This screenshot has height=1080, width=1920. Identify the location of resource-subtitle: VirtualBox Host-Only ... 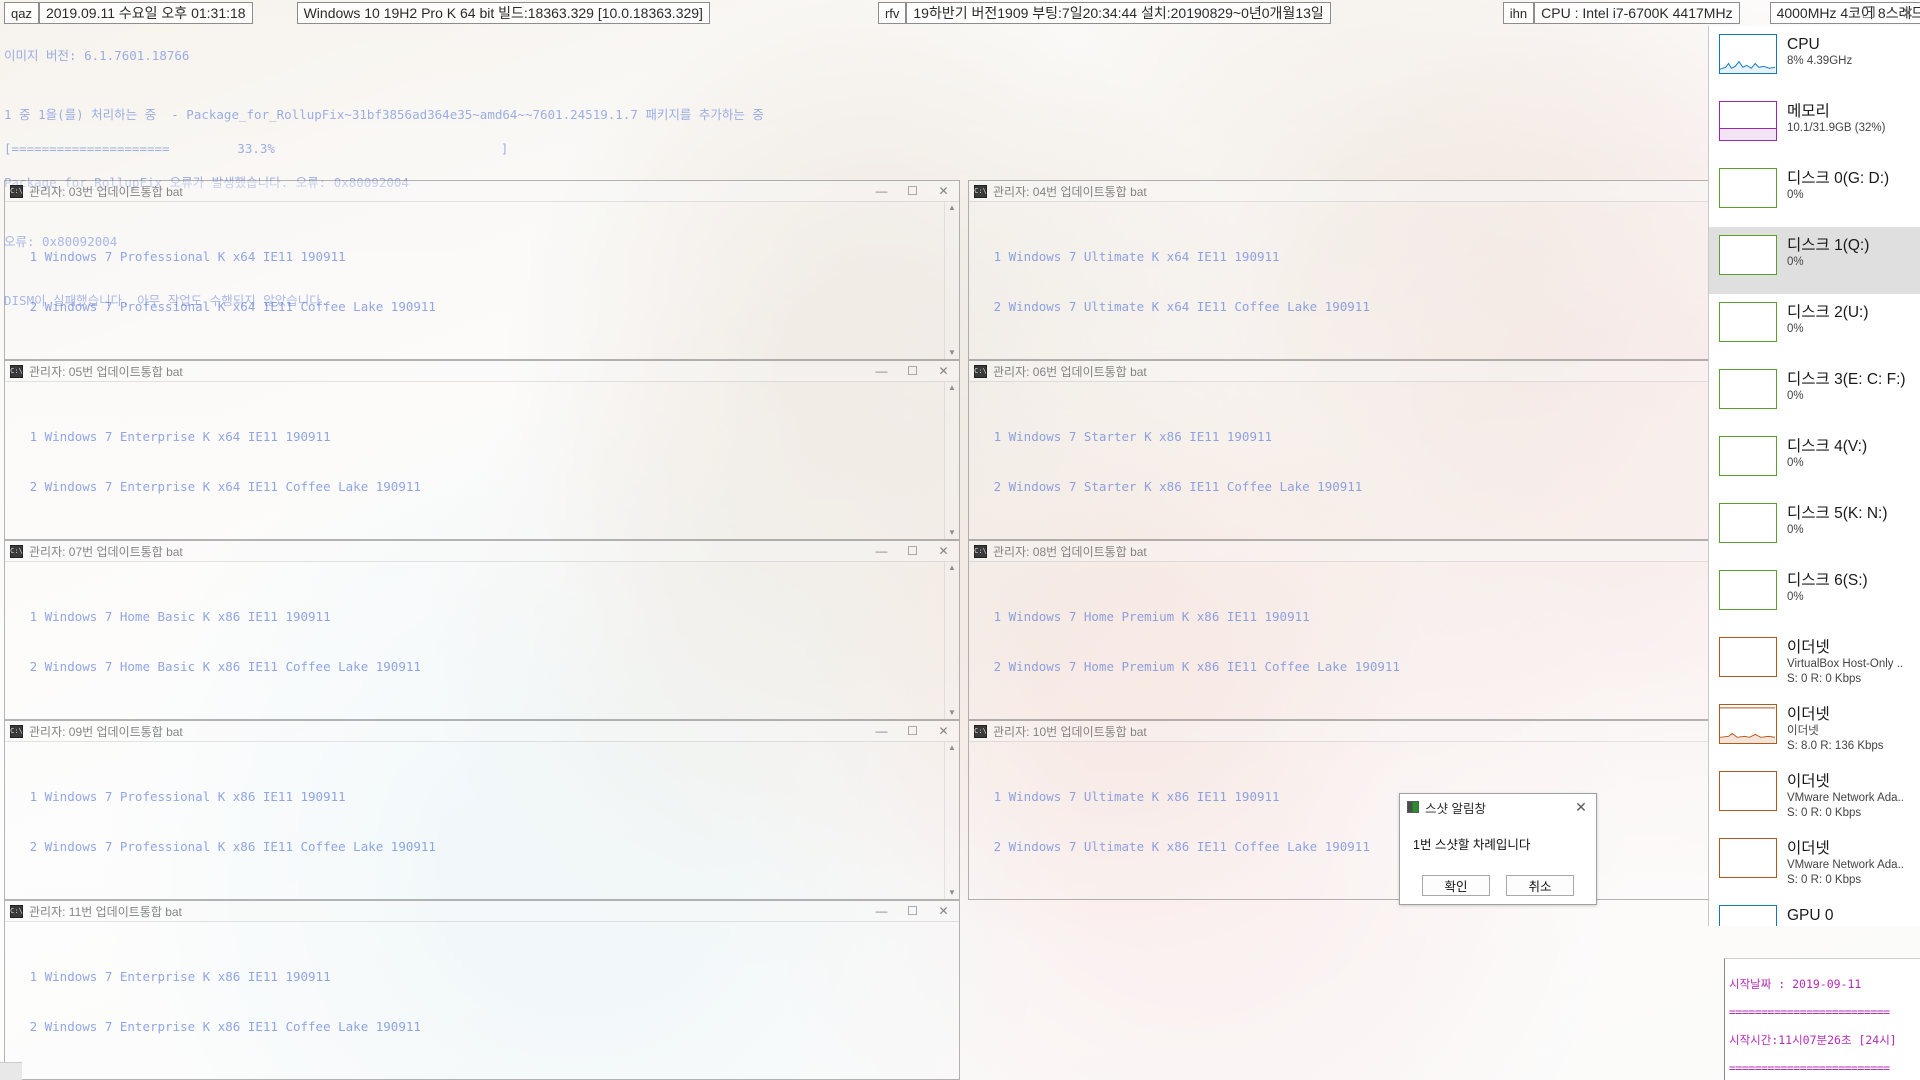
(1845, 664).